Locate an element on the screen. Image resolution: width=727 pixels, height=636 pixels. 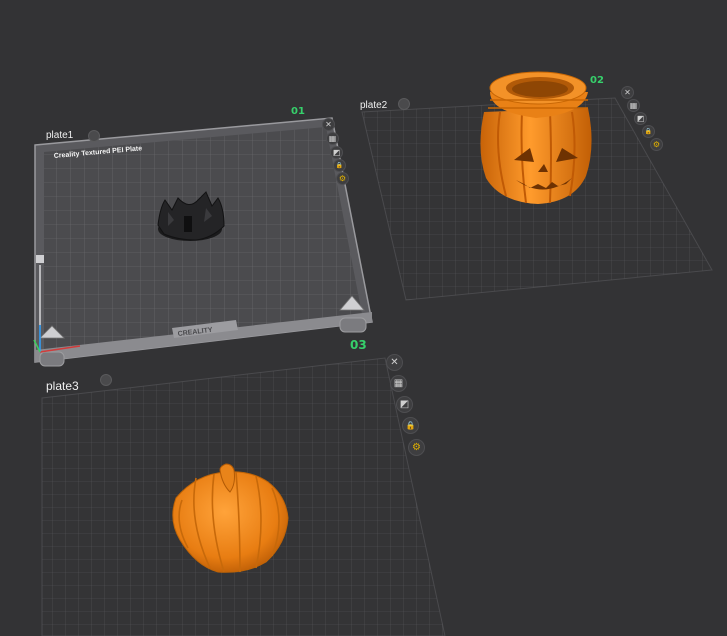
plate3-lock-button: 🔒 is located at coordinates (410, 425).